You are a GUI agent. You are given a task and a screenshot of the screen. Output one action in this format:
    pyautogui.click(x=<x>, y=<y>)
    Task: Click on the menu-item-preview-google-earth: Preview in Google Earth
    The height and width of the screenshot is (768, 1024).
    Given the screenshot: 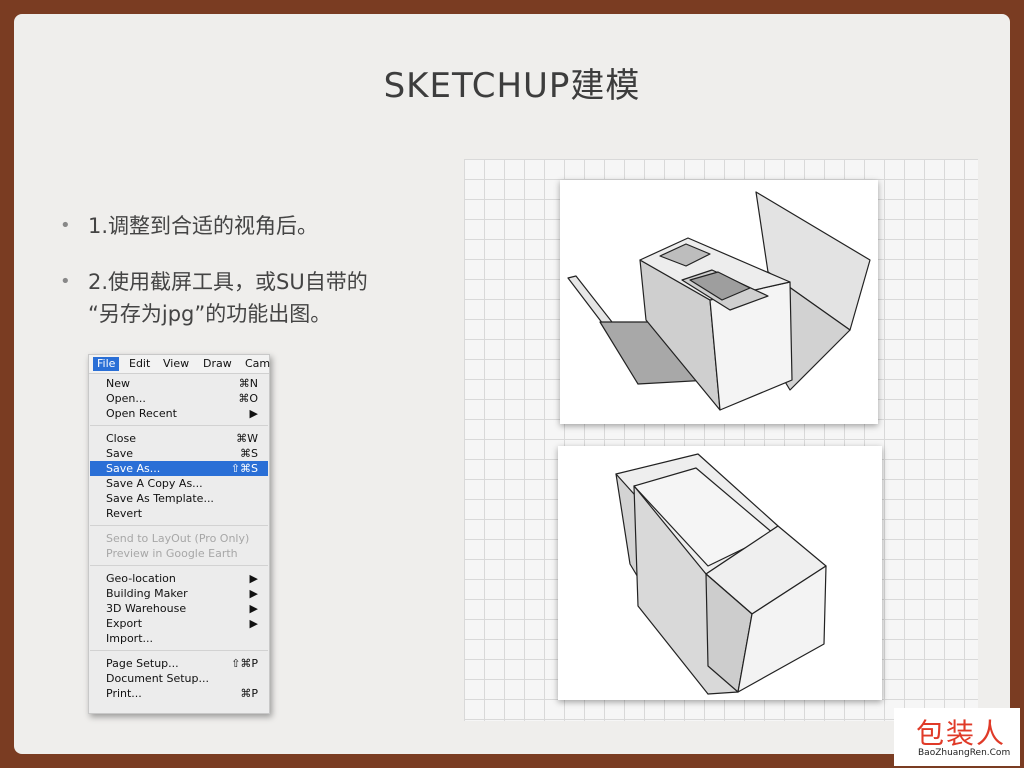 What is the action you would take?
    pyautogui.click(x=172, y=553)
    